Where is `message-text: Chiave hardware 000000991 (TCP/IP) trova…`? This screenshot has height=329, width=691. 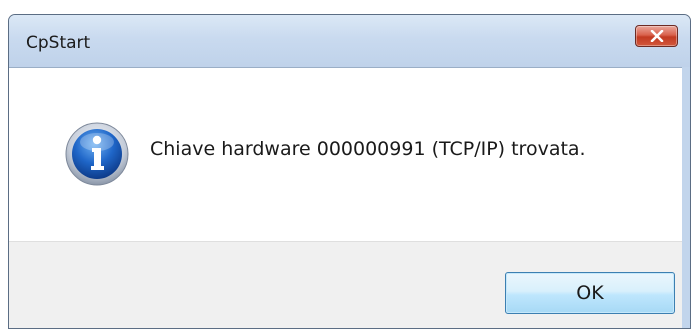 message-text: Chiave hardware 000000991 (TCP/IP) trova… is located at coordinates (368, 149).